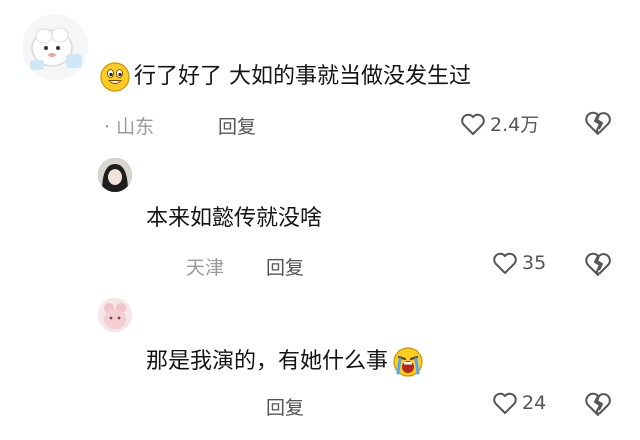 Image resolution: width=640 pixels, height=440 pixels. I want to click on comment-1-like-count: 2.4万, so click(515, 125).